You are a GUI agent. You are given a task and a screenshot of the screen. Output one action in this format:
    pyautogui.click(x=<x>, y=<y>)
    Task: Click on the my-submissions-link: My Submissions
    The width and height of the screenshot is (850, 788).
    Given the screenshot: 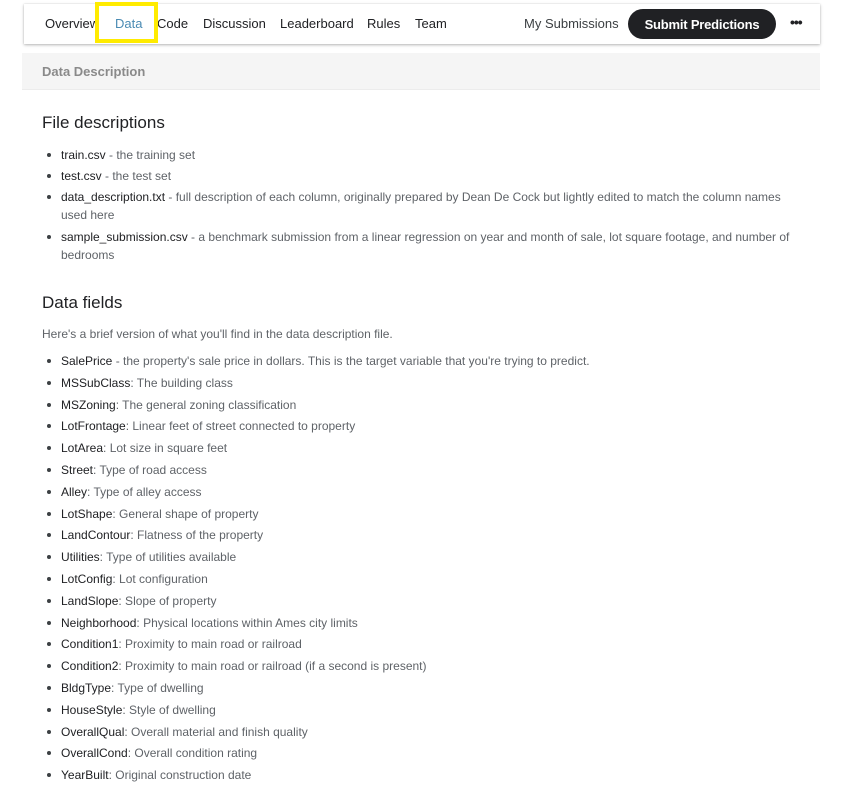 What is the action you would take?
    pyautogui.click(x=571, y=24)
    